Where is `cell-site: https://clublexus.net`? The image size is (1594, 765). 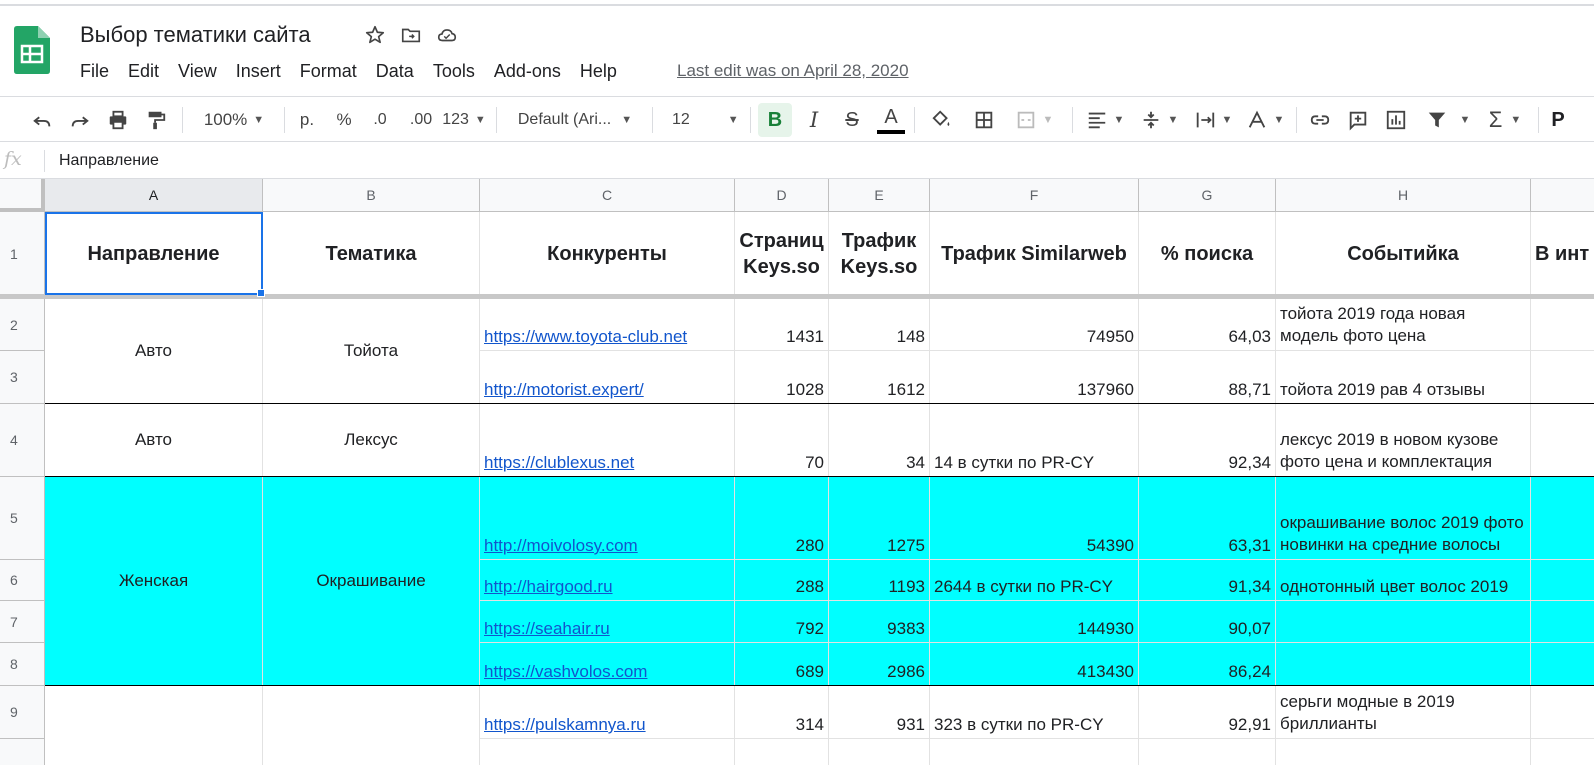
cell-site: https://clublexus.net is located at coordinates (607, 440).